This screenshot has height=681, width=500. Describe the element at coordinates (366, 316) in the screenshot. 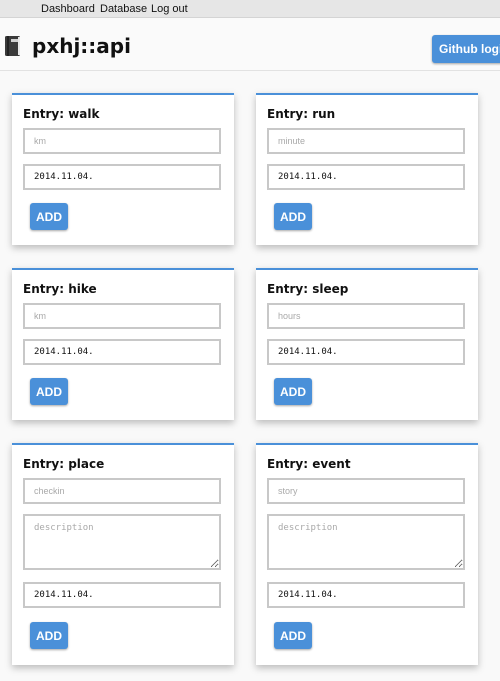

I see `hours-input` at that location.